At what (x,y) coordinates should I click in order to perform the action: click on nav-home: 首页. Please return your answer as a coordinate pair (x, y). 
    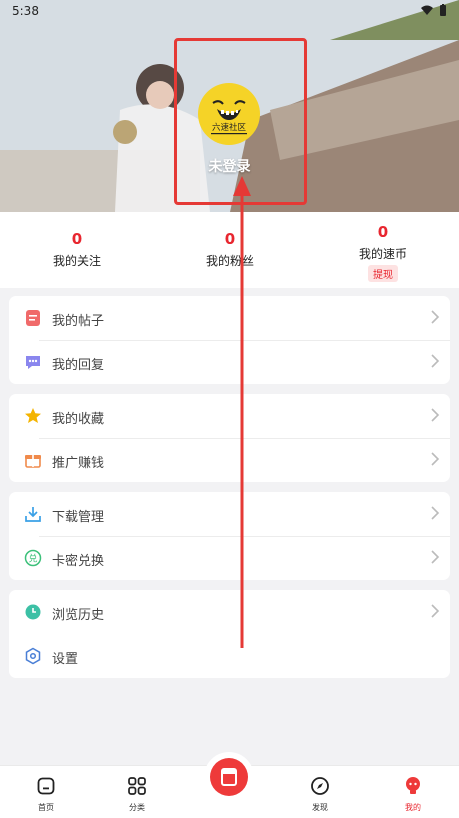
    Looking at the image, I should click on (46, 794).